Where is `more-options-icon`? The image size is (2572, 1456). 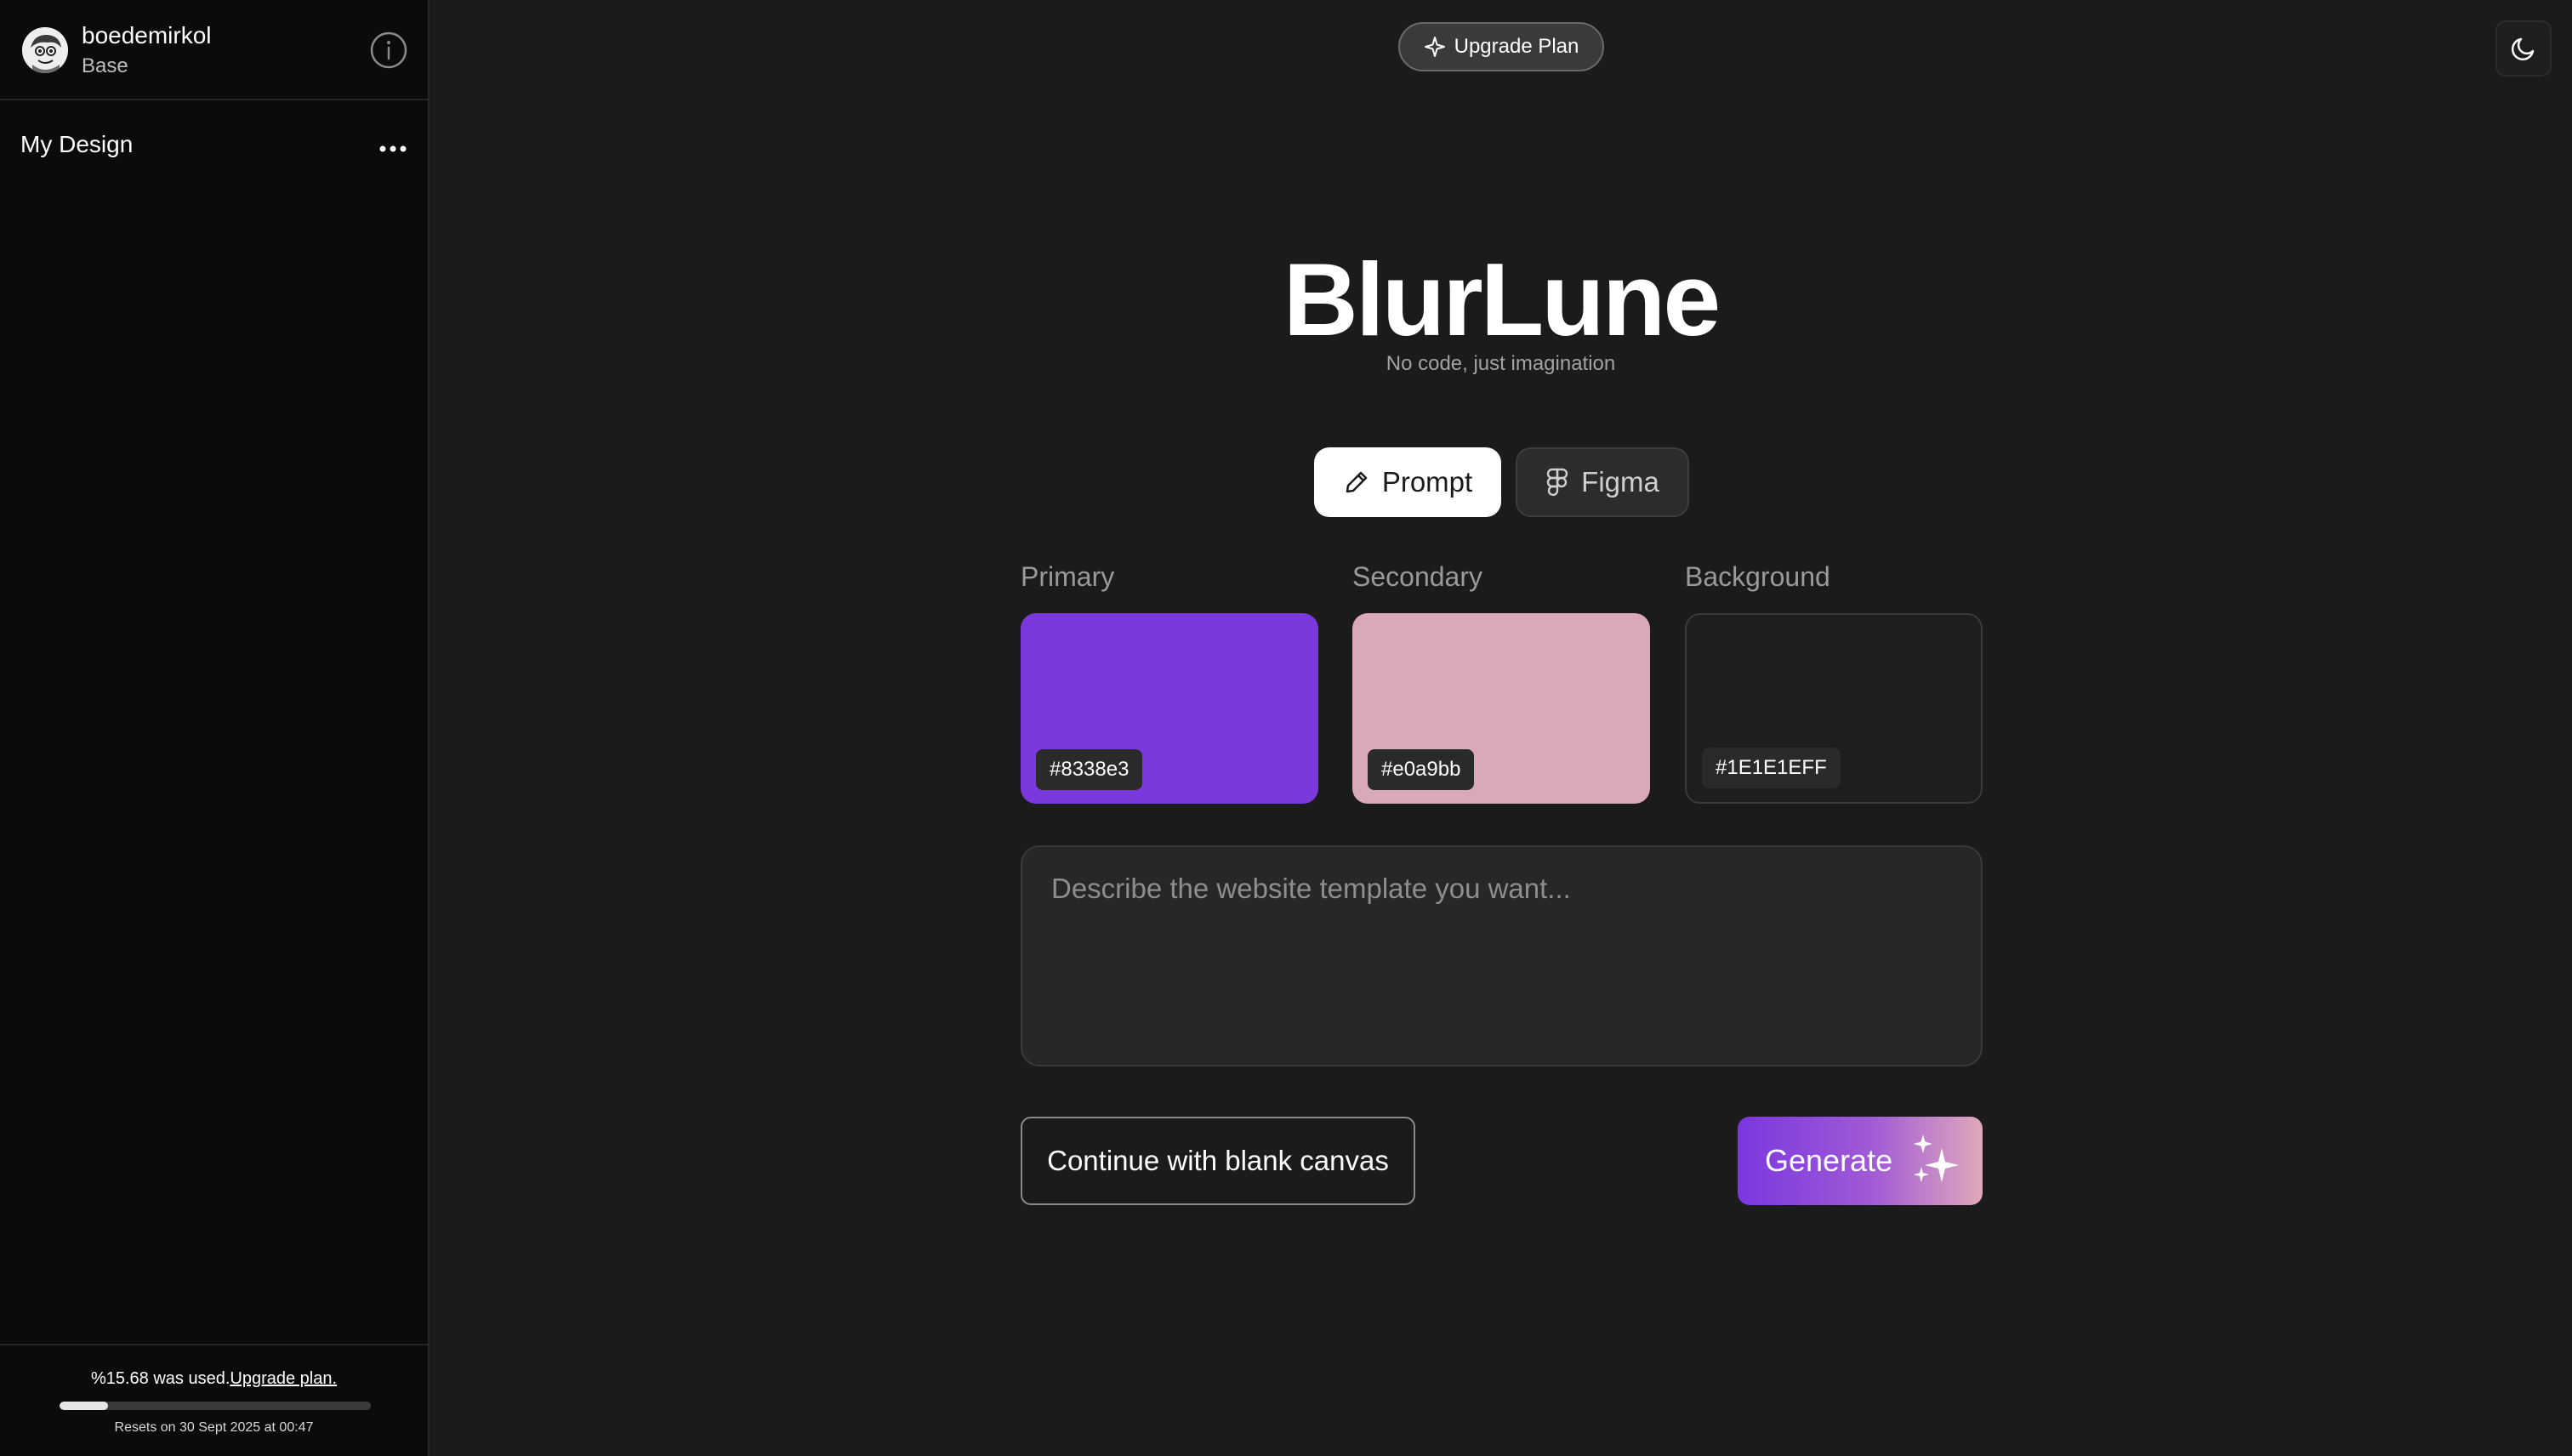 more-options-icon is located at coordinates (393, 148).